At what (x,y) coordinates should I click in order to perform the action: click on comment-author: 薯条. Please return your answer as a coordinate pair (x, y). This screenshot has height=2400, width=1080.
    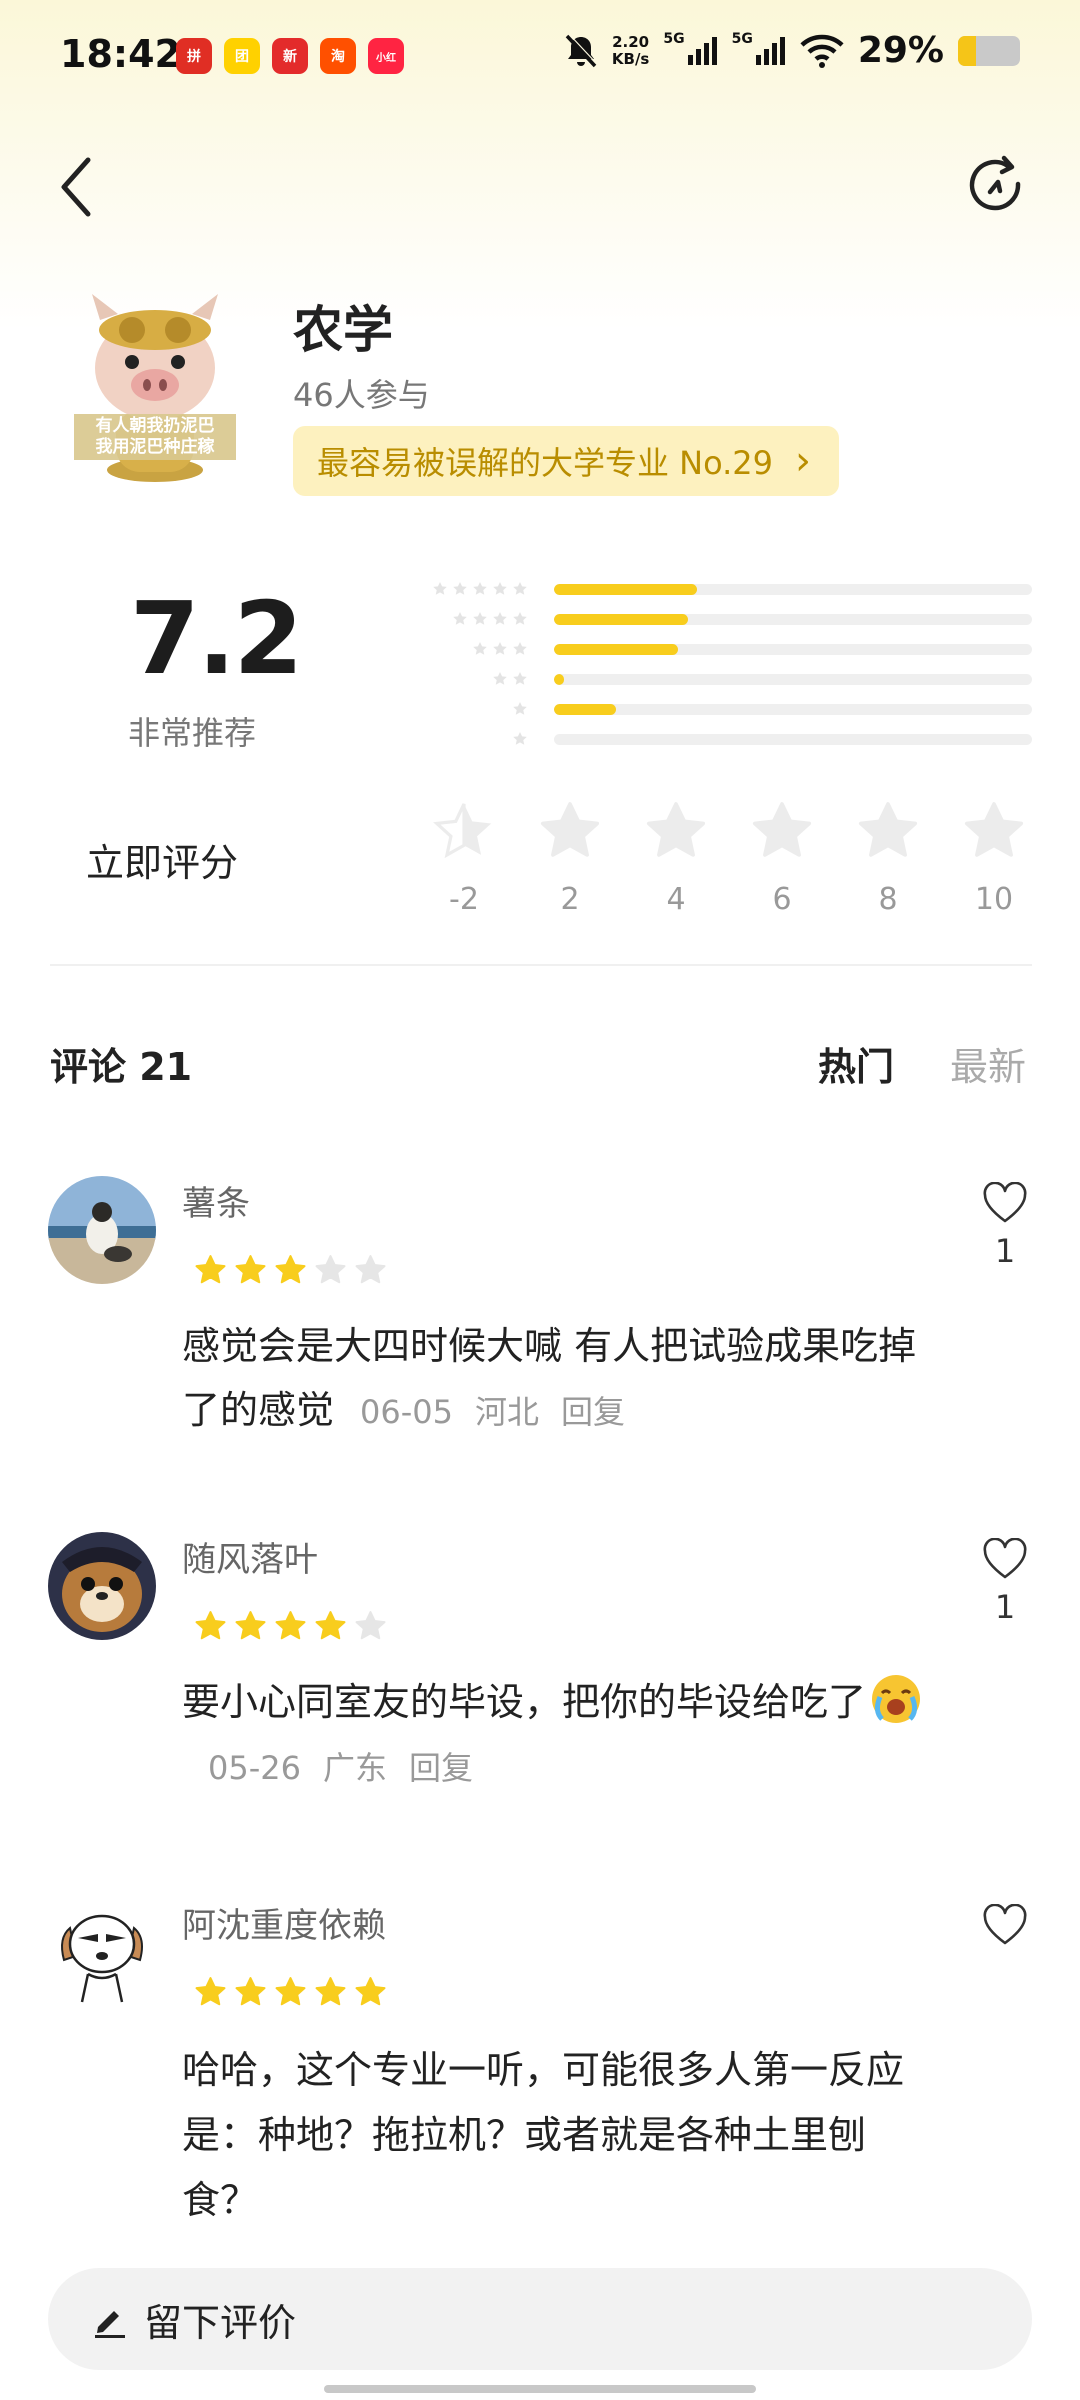
    Looking at the image, I should click on (216, 1200).